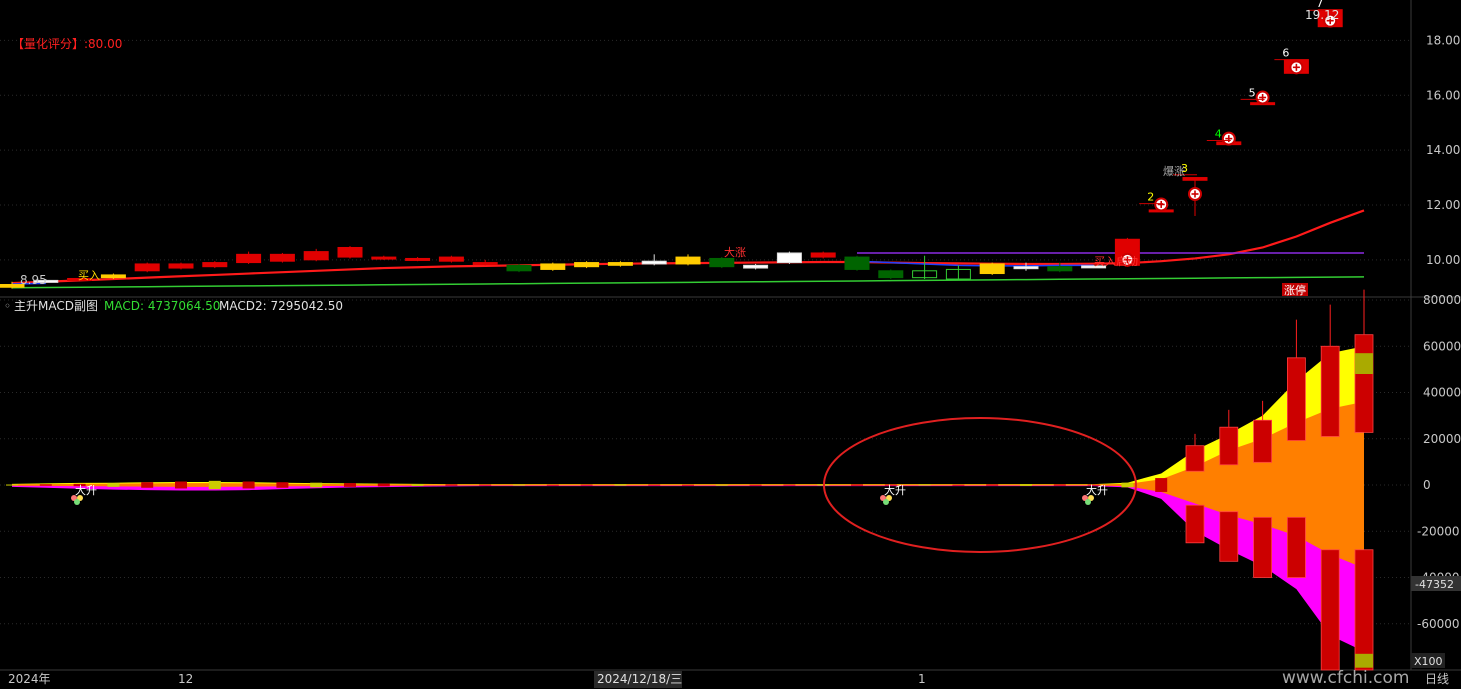  What do you see at coordinates (281, 306) in the screenshot?
I see `macd2-value: MACD2: 7295042.50` at bounding box center [281, 306].